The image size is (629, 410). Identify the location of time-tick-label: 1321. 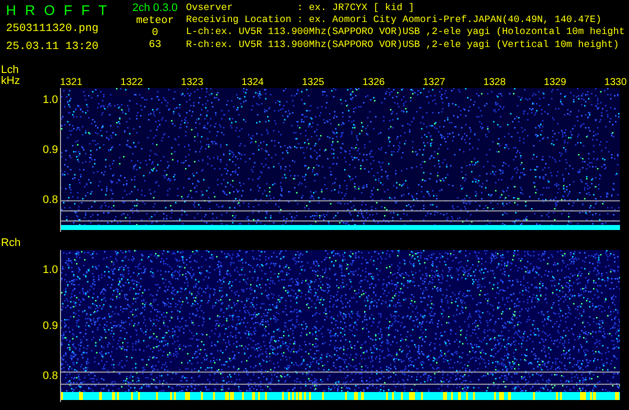
(71, 82).